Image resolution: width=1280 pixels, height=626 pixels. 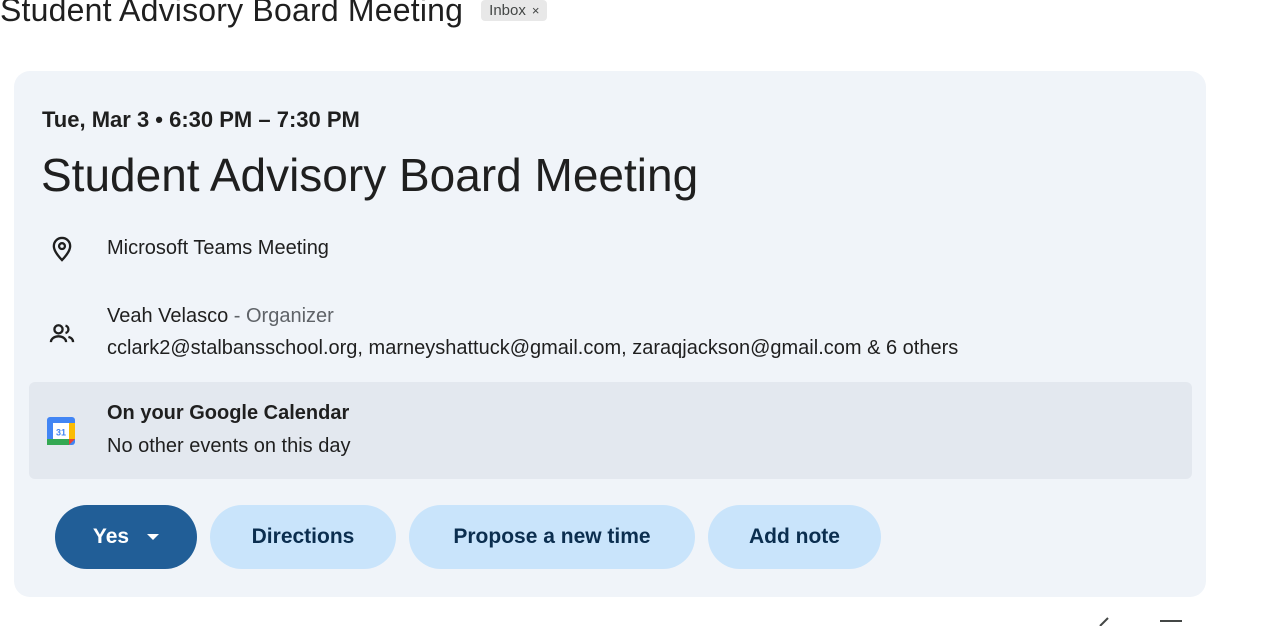 What do you see at coordinates (62, 333) in the screenshot?
I see `people-icon` at bounding box center [62, 333].